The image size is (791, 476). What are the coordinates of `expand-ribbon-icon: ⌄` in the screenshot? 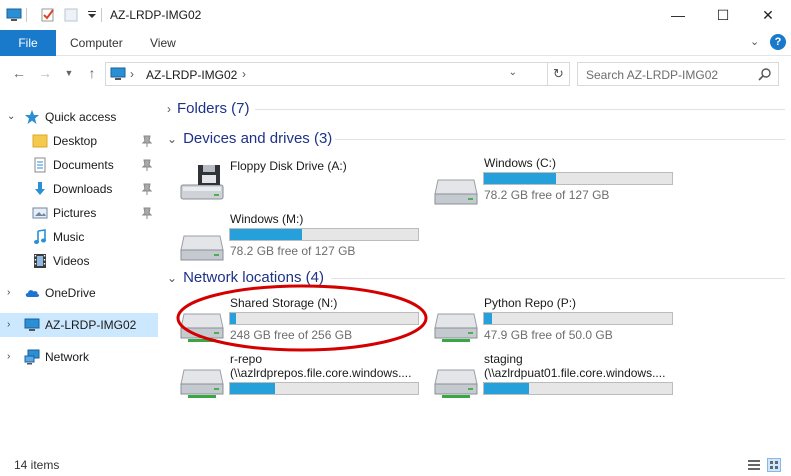 It's located at (754, 41).